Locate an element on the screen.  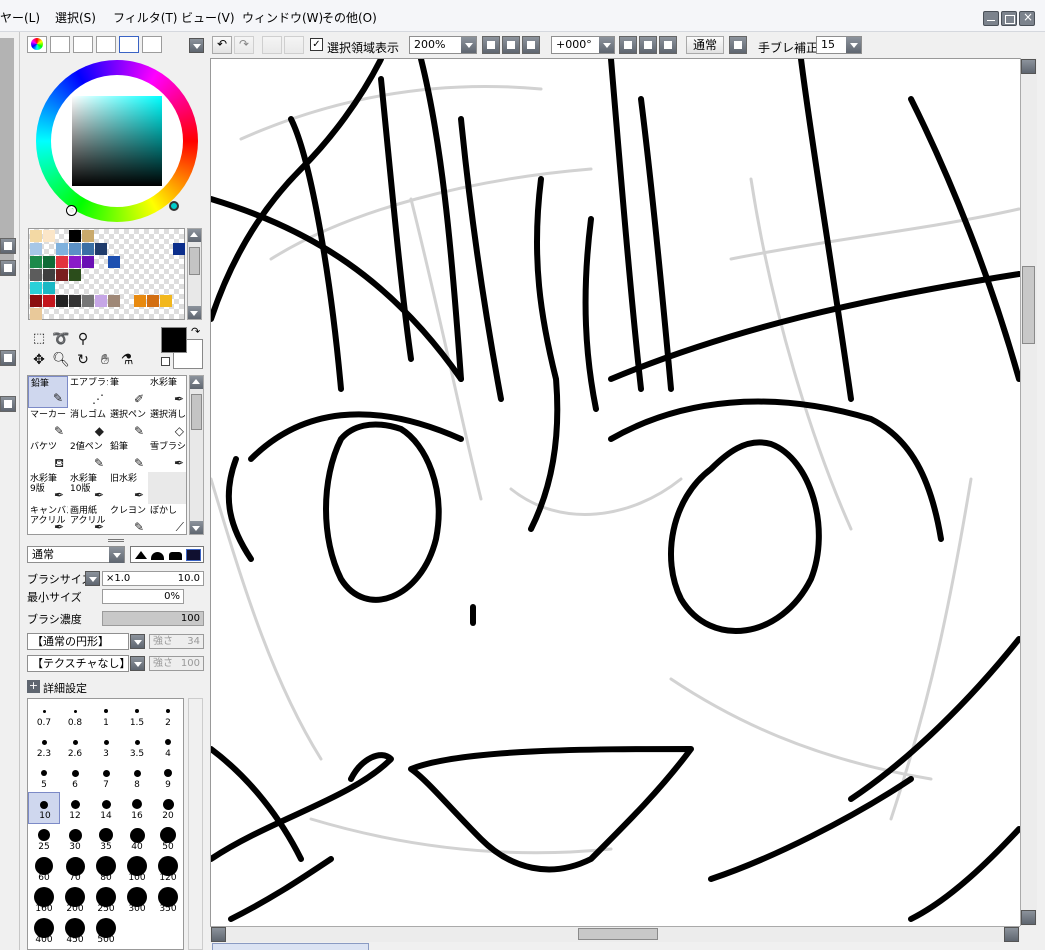
foreground-color is located at coordinates (174, 340).